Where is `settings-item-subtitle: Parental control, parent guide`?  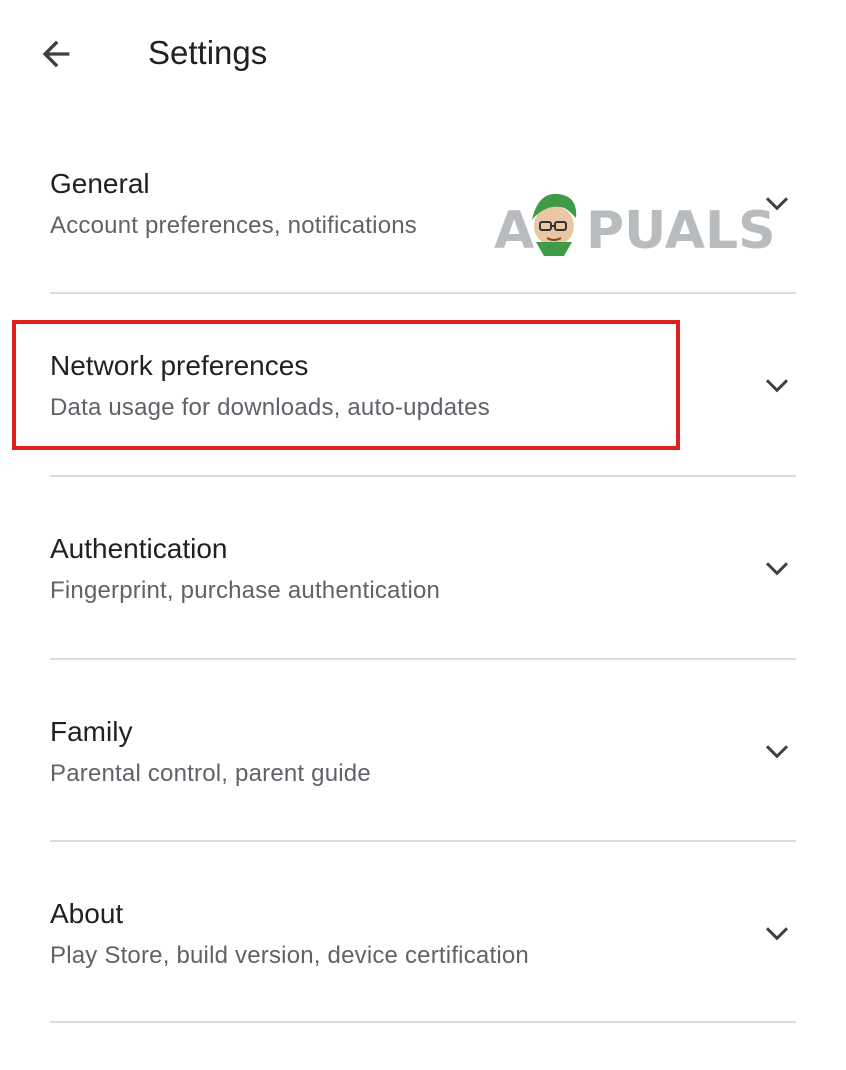 settings-item-subtitle: Parental control, parent guide is located at coordinates (210, 773).